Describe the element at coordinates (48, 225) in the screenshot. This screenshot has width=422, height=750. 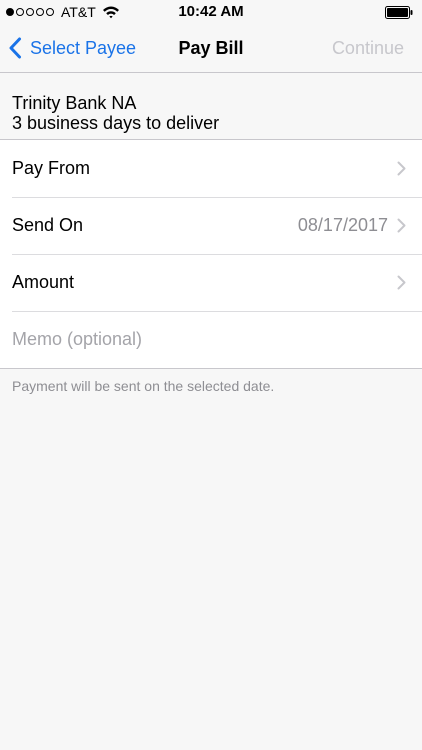
I see `send-on-label: Send On` at that location.